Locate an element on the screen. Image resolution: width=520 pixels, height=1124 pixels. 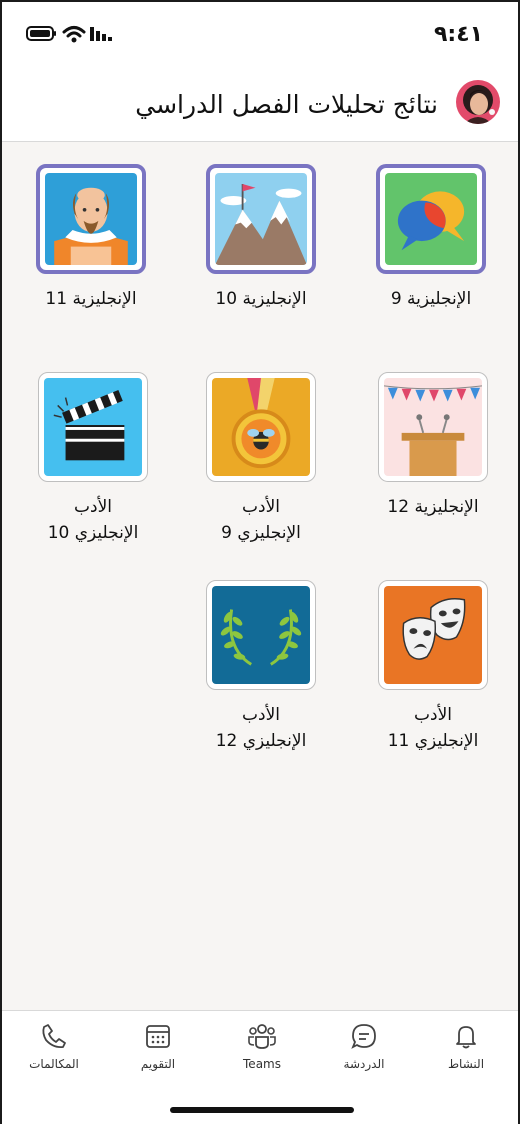
shakespeare-art is located at coordinates (91, 219).